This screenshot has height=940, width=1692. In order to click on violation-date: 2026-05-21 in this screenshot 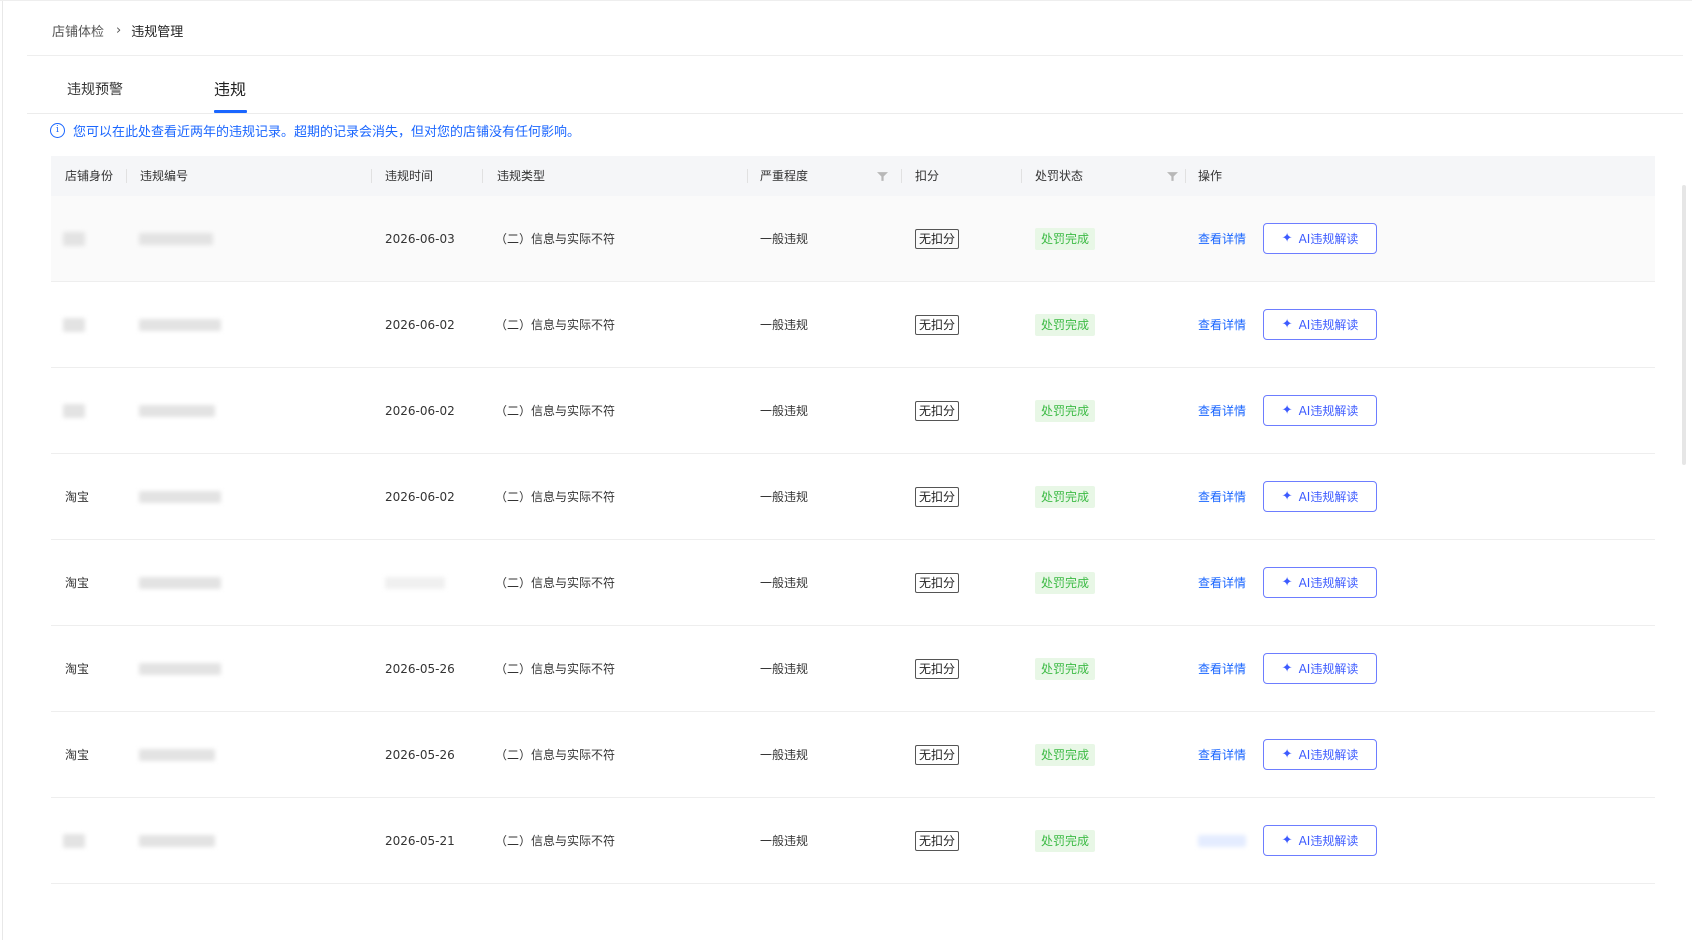, I will do `click(420, 840)`.